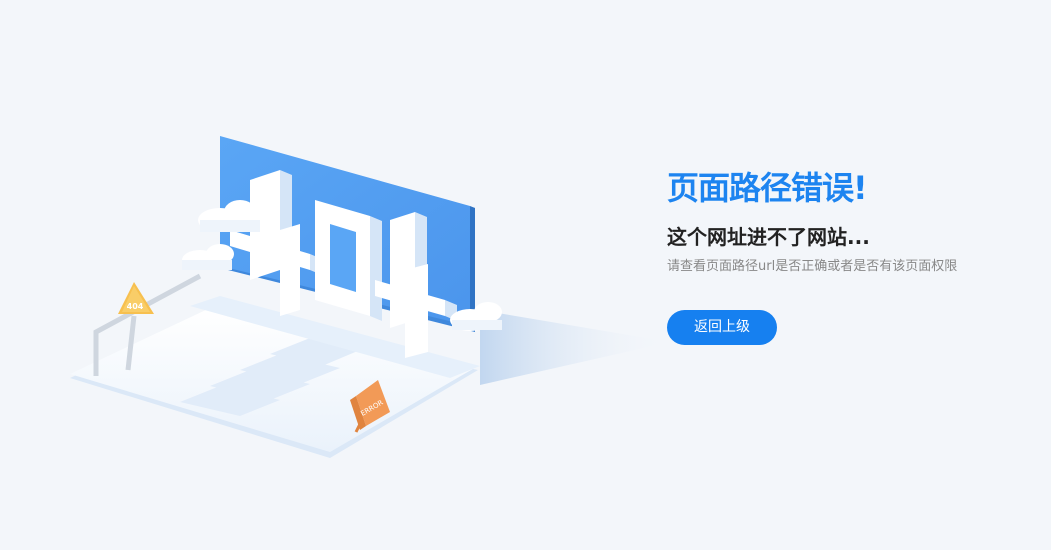  Describe the element at coordinates (812, 266) in the screenshot. I see `error-description: 请查看页面路径url是否正确或者是否有该页面权限` at that location.